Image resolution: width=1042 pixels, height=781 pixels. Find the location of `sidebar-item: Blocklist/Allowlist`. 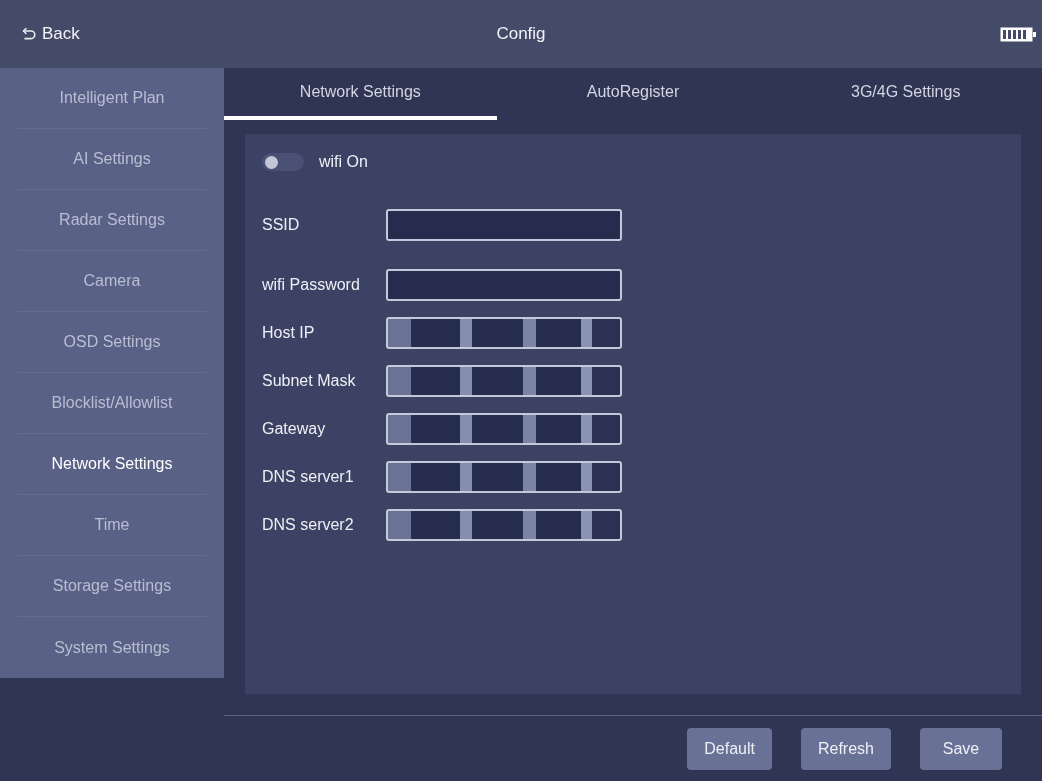

sidebar-item: Blocklist/Allowlist is located at coordinates (112, 403).